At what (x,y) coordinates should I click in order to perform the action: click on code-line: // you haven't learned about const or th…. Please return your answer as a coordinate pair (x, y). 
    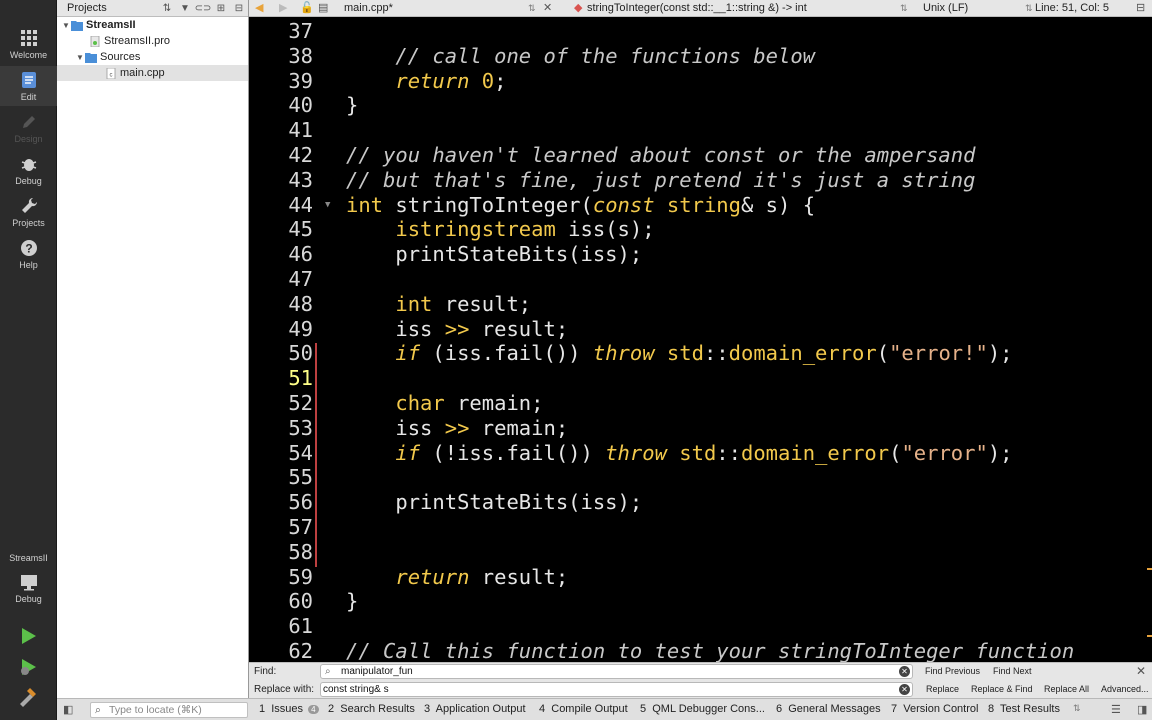
    Looking at the image, I should click on (660, 155).